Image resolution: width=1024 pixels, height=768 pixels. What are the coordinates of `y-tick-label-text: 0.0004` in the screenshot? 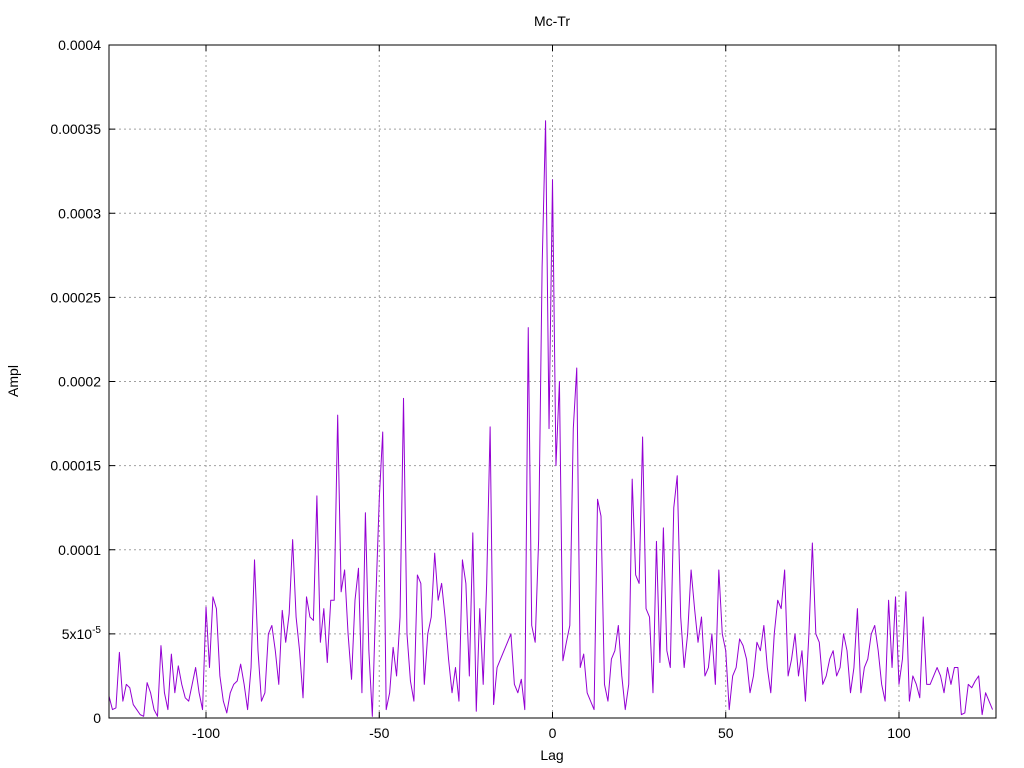 It's located at (79, 45).